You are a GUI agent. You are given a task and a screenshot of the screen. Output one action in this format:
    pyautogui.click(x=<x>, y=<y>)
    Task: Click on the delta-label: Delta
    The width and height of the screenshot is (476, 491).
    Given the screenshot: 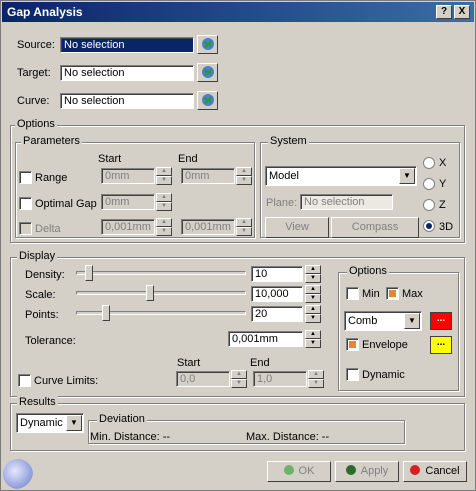 What is the action you would take?
    pyautogui.click(x=48, y=229)
    